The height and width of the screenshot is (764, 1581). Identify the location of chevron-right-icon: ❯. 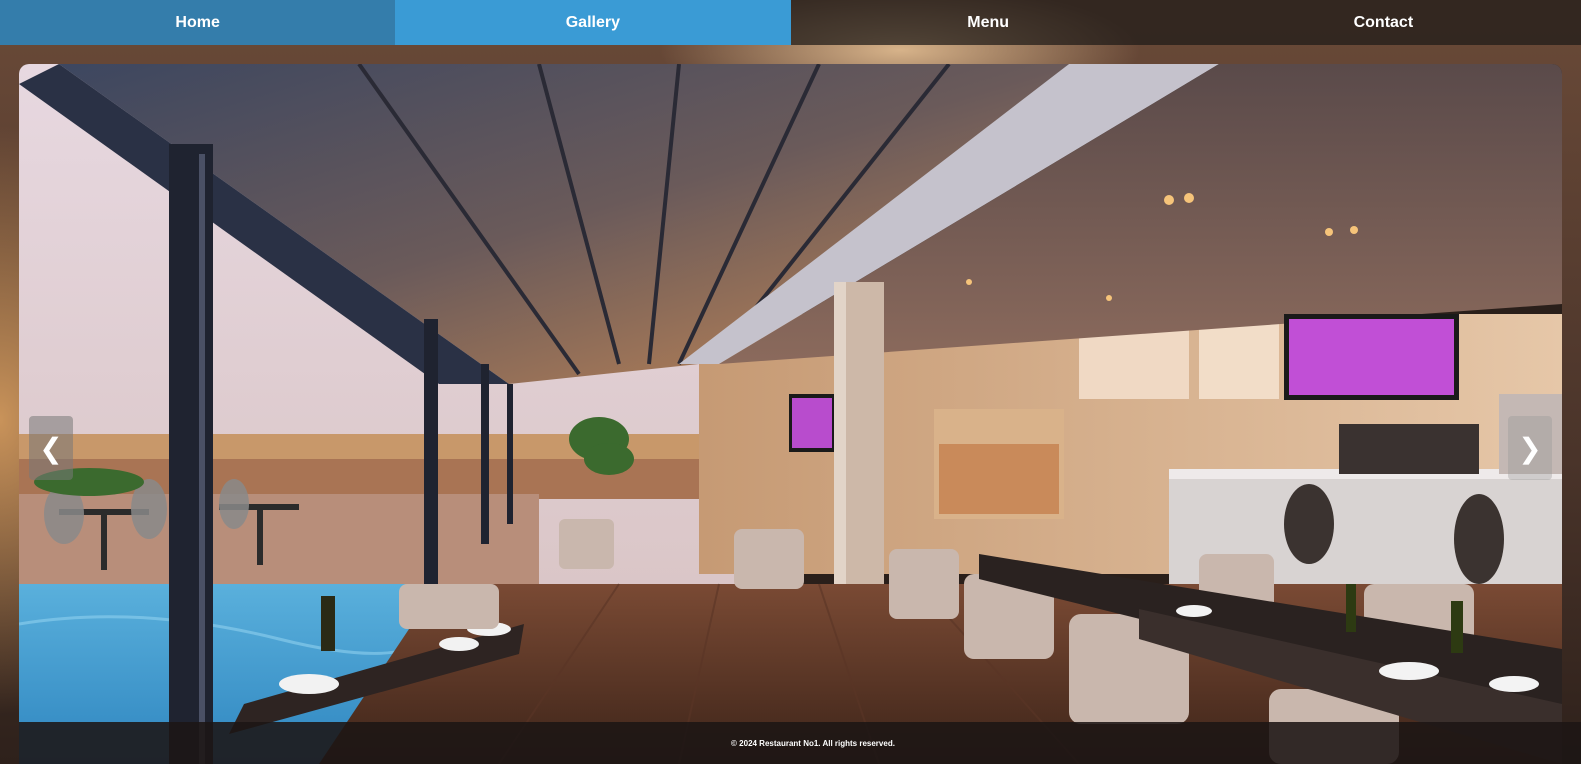
(1530, 448).